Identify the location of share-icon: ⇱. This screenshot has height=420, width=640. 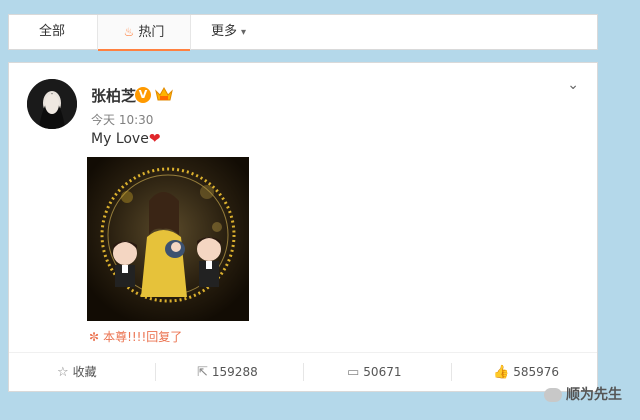
(202, 372).